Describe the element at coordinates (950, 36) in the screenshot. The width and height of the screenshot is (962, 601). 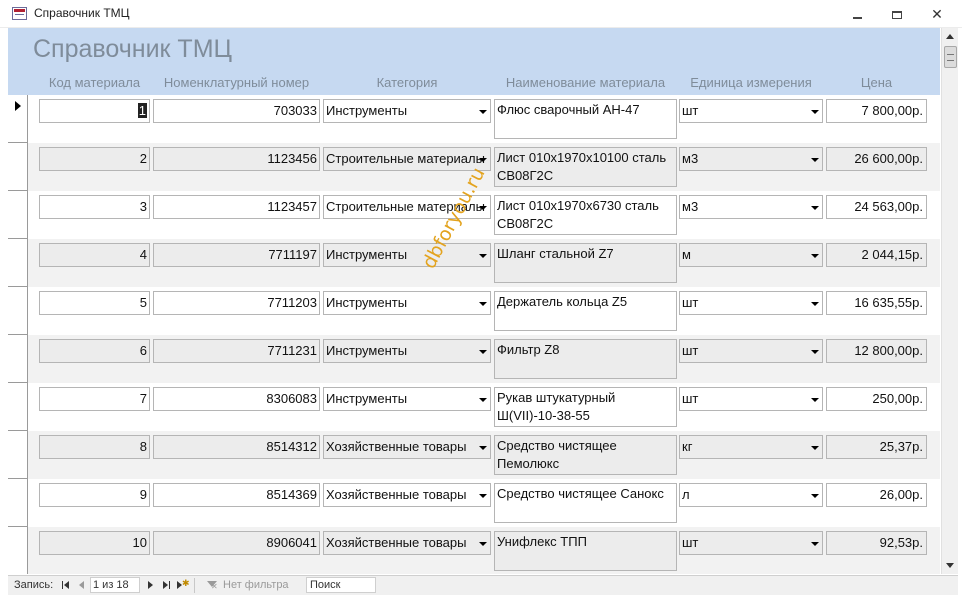
I see `scroll-up-arrow-icon` at that location.